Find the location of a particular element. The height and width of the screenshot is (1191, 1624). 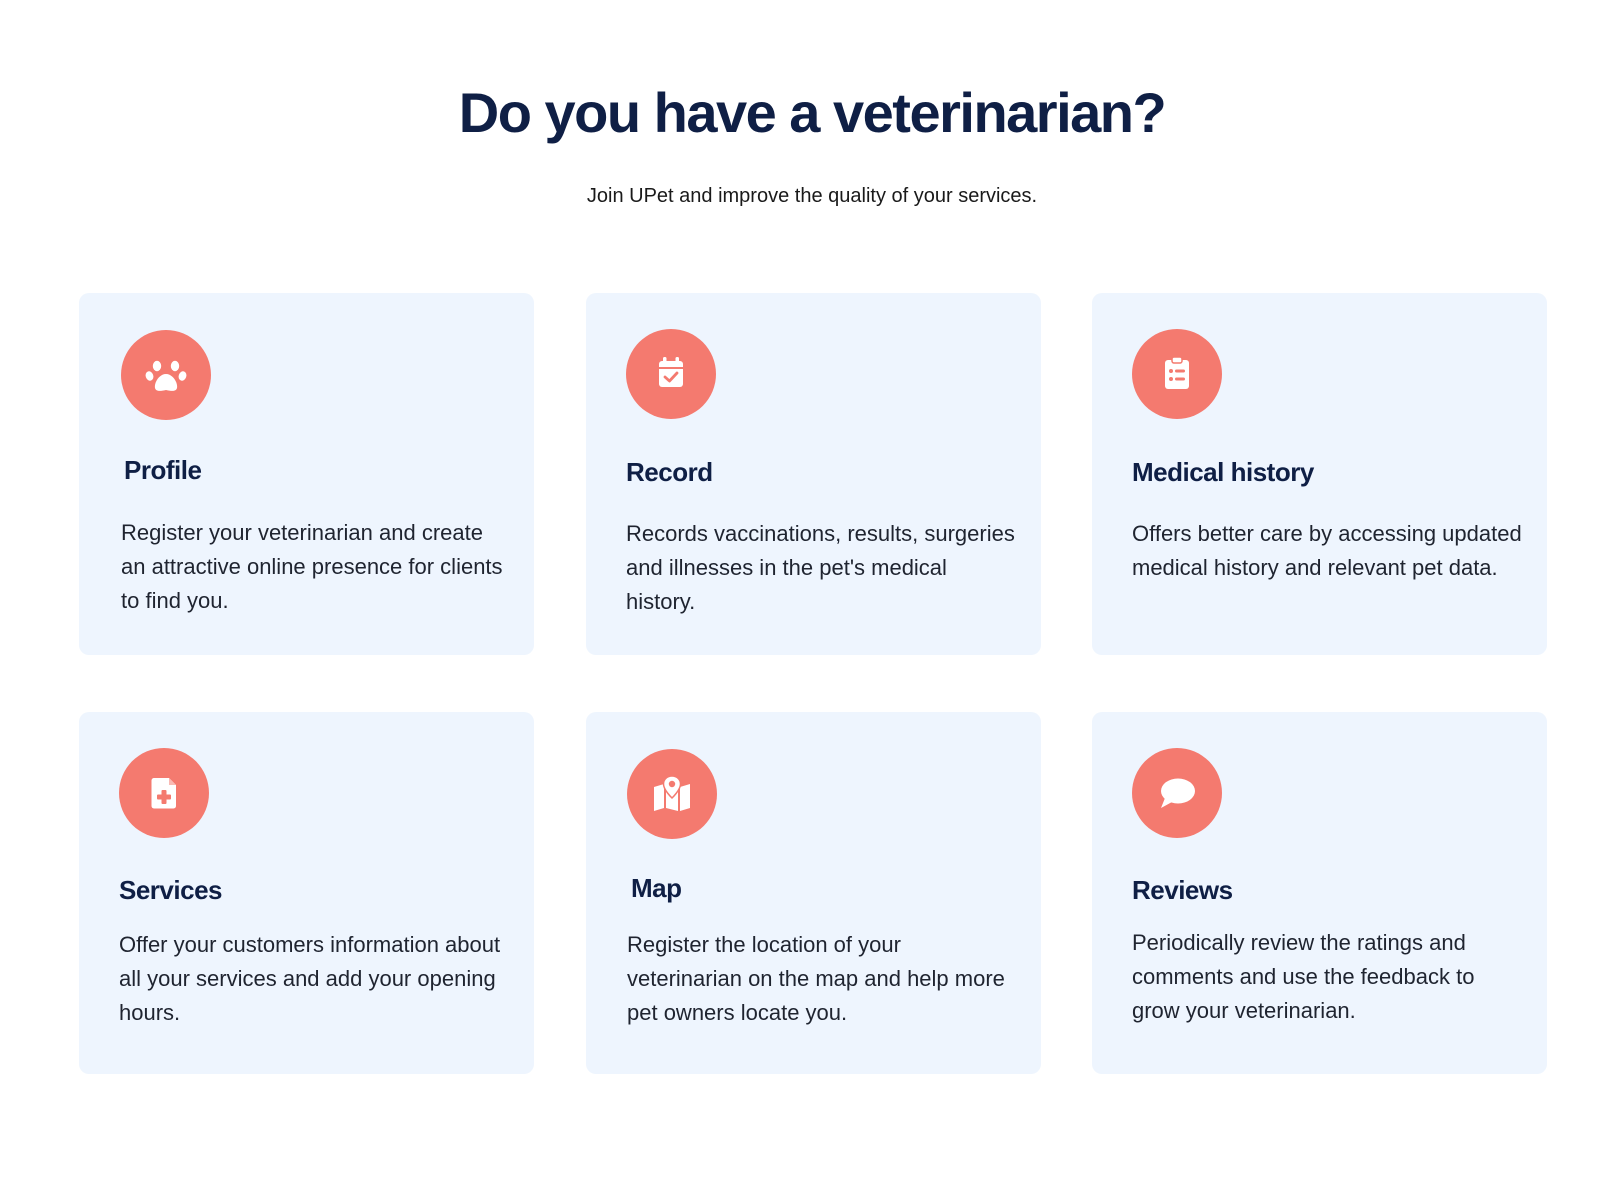

map-icon-badge is located at coordinates (672, 794).